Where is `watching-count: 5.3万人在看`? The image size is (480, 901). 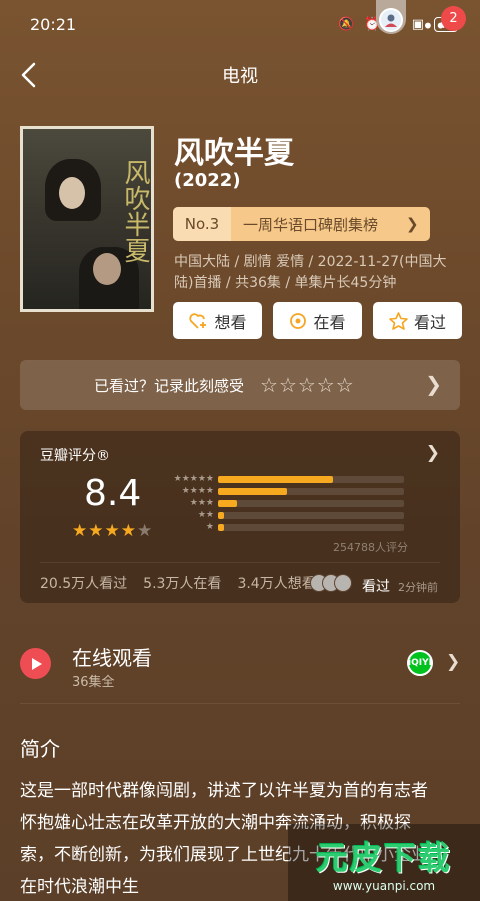
watching-count: 5.3万人在看 is located at coordinates (182, 584).